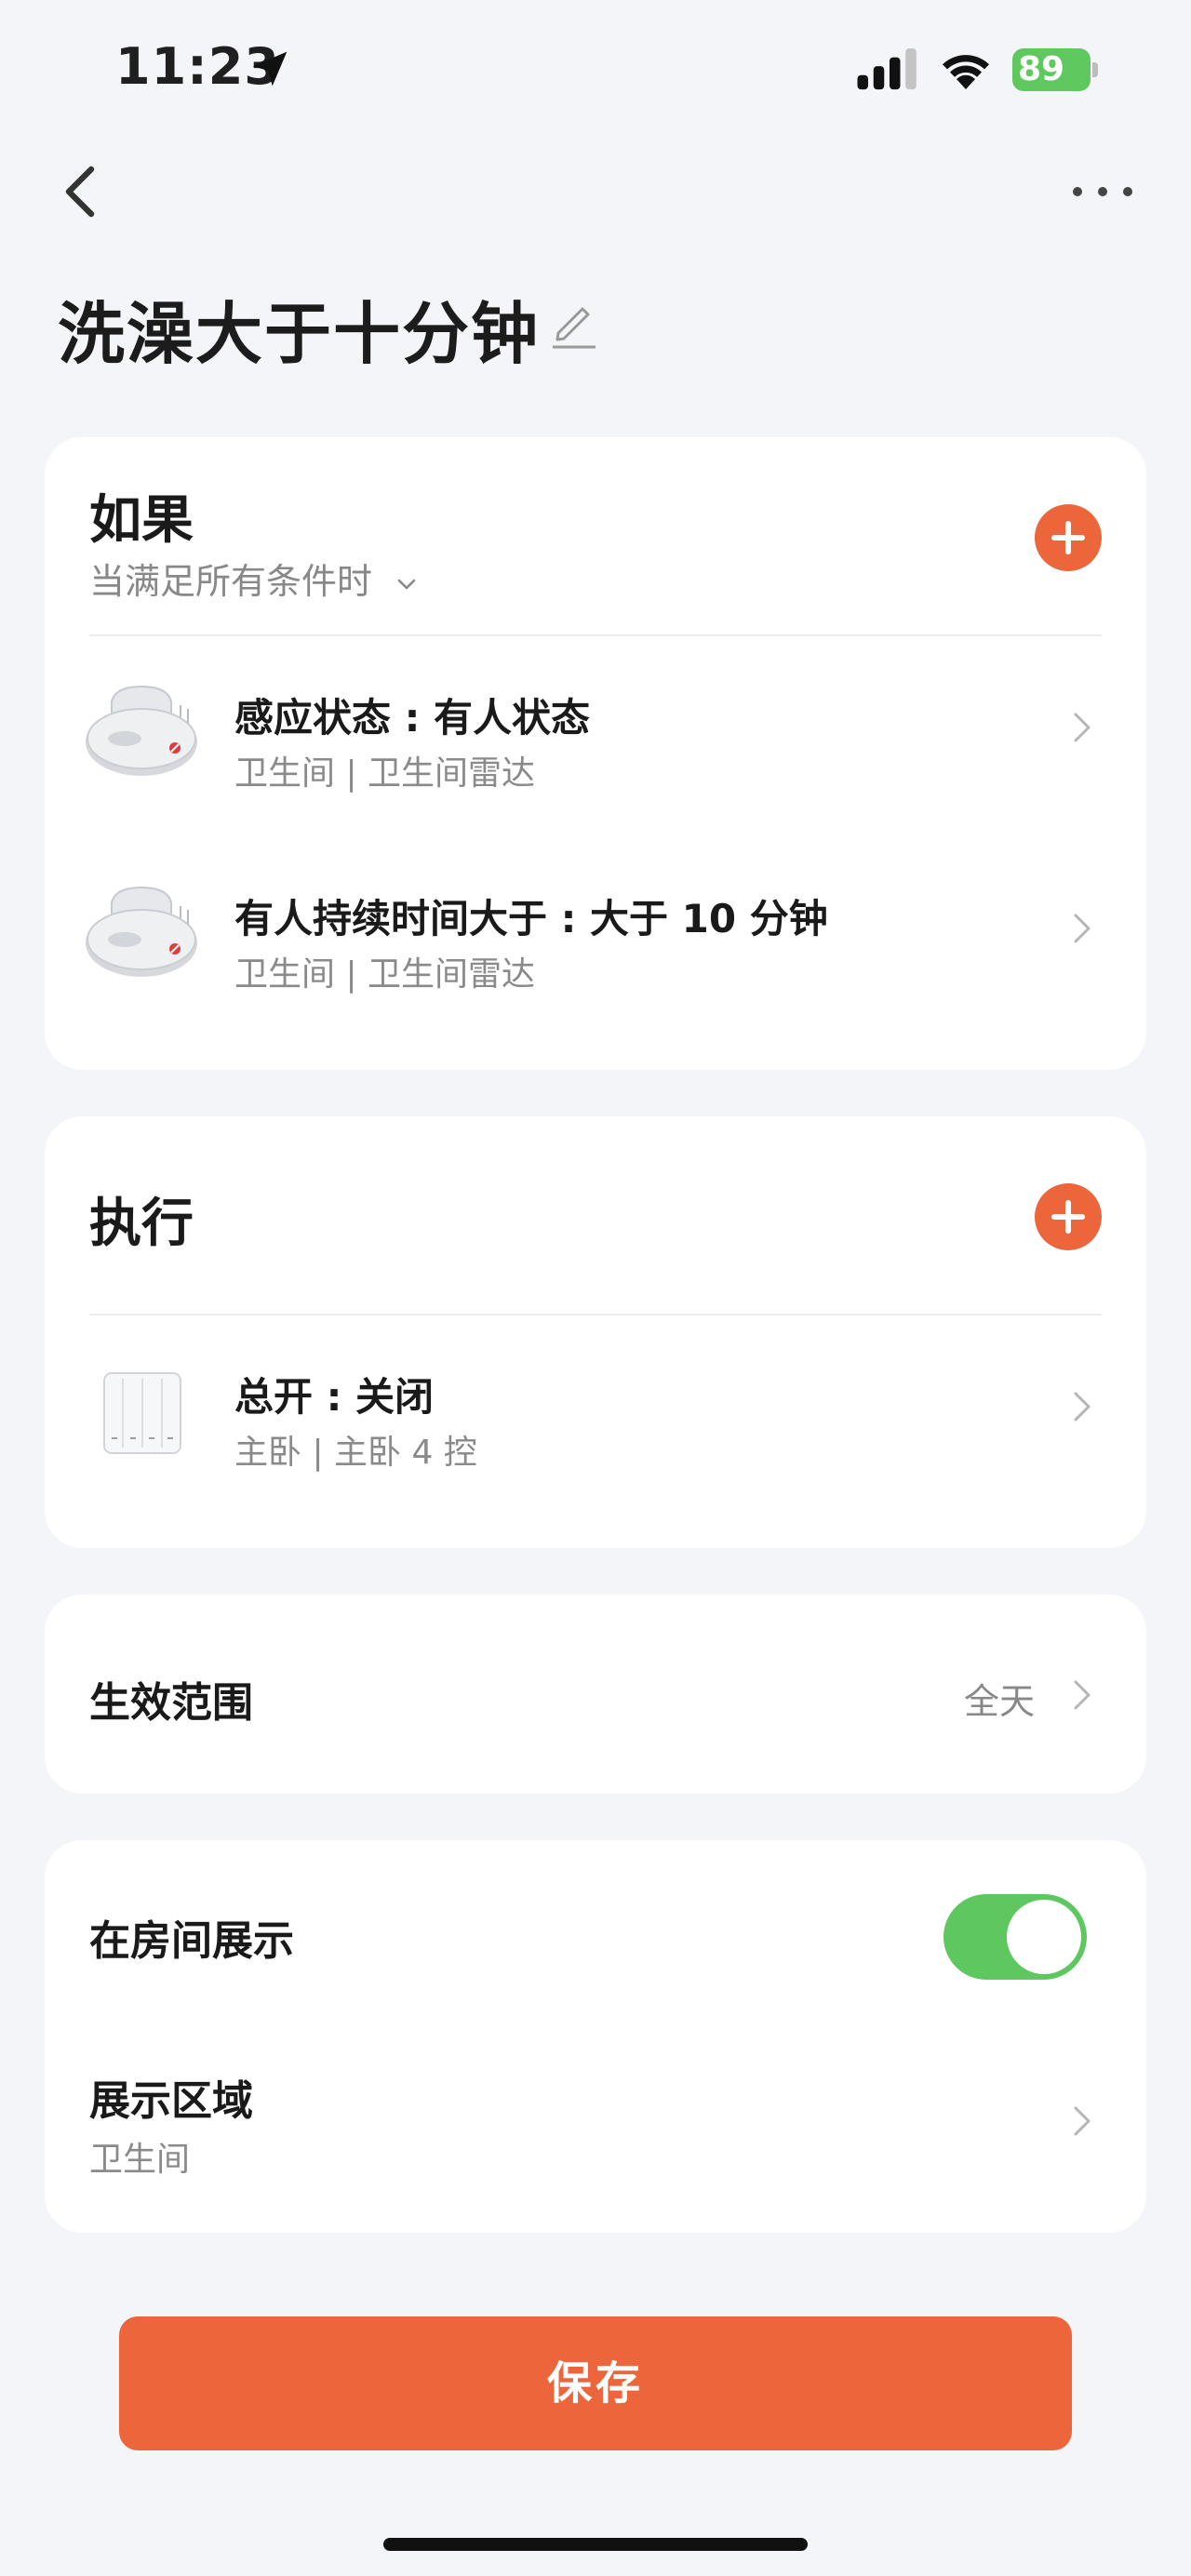 The image size is (1191, 2576). What do you see at coordinates (299, 334) in the screenshot?
I see `page-title: 洗澡大于十分钟` at bounding box center [299, 334].